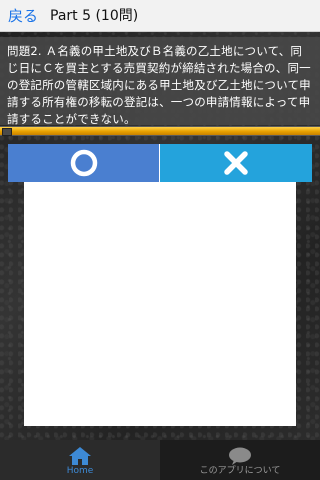  Describe the element at coordinates (29, 16) in the screenshot. I see `back-button: 戻る` at that location.